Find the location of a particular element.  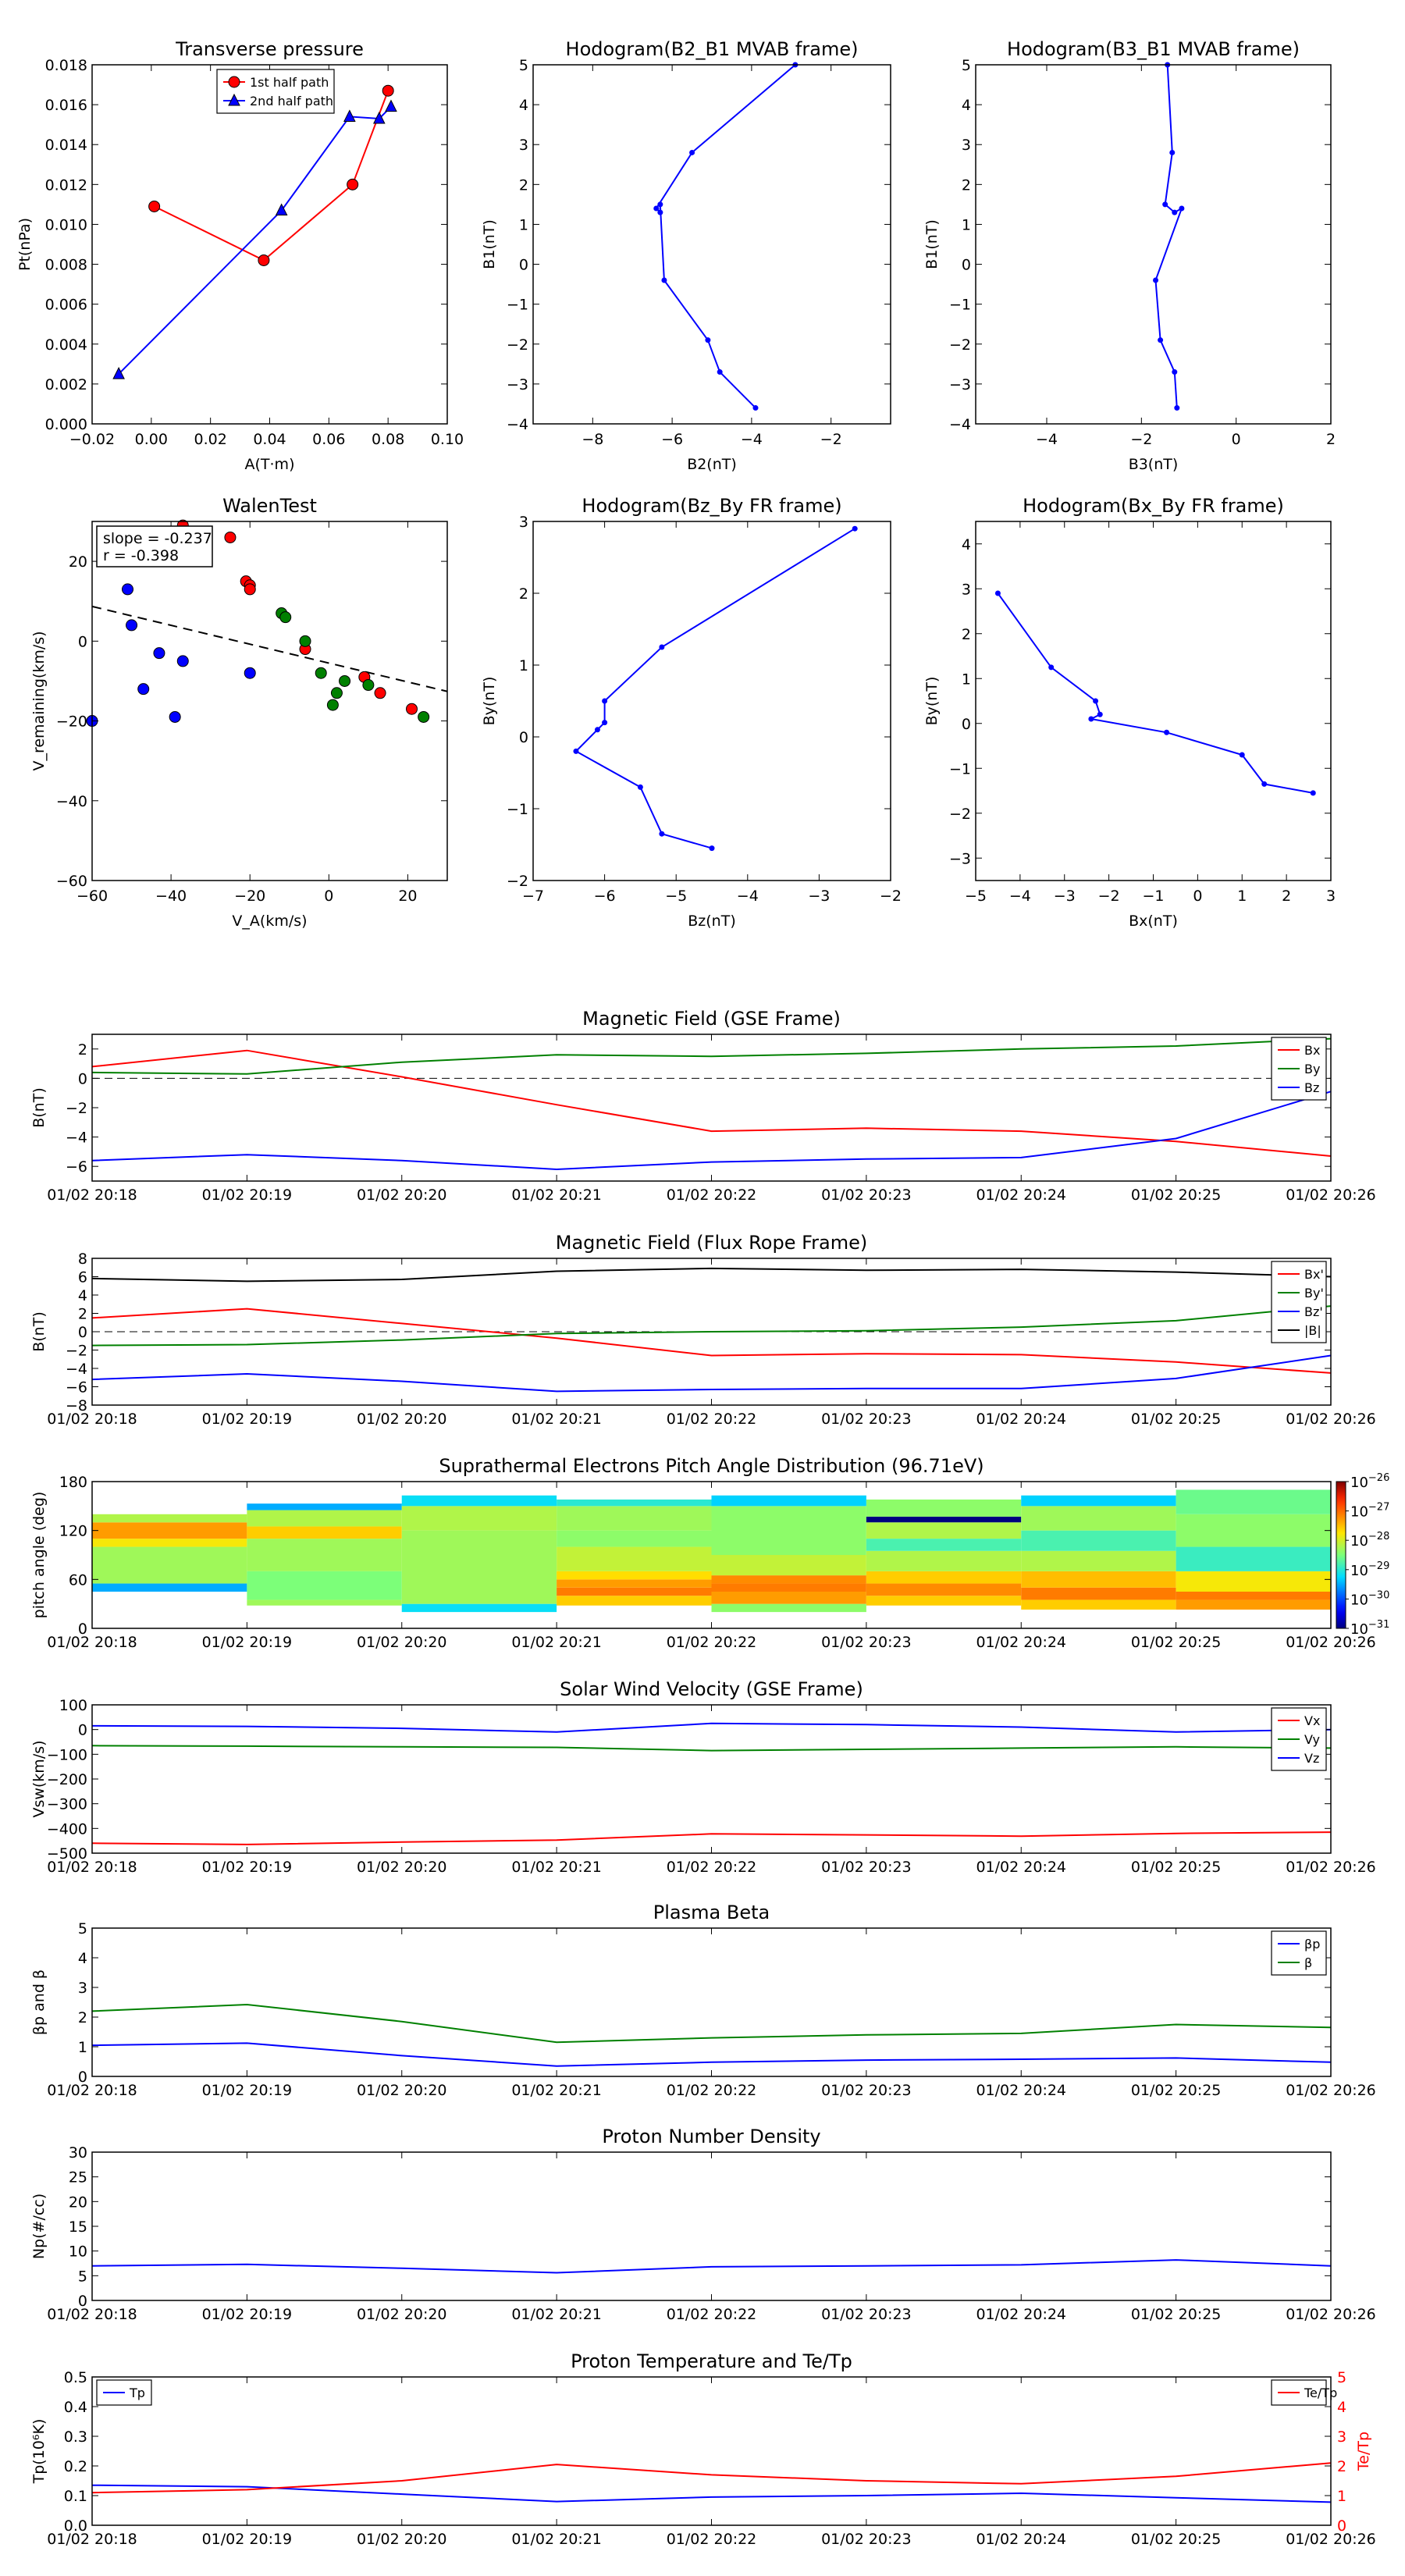

chart-title: WalenTest is located at coordinates (270, 506).